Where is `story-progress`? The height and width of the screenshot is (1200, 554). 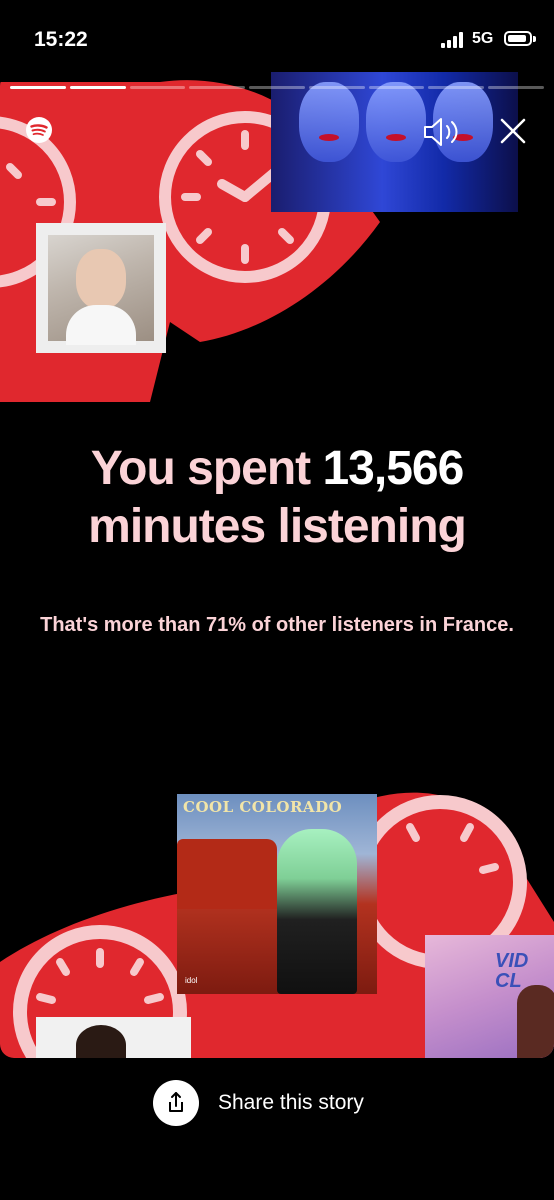
story-progress is located at coordinates (277, 87).